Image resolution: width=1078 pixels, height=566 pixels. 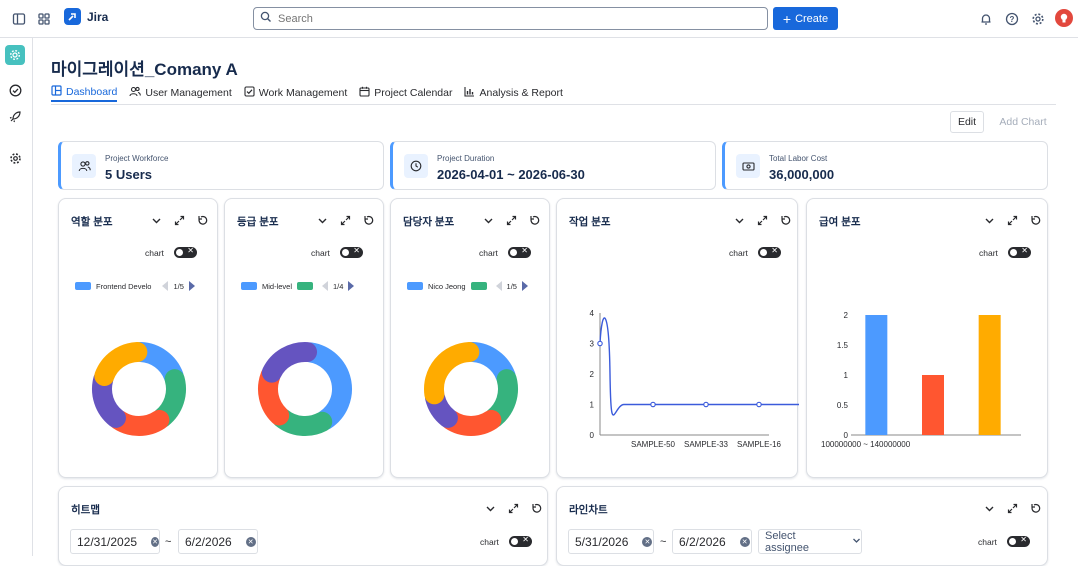 I want to click on tab-dashboard: Dashboard, so click(x=84, y=93).